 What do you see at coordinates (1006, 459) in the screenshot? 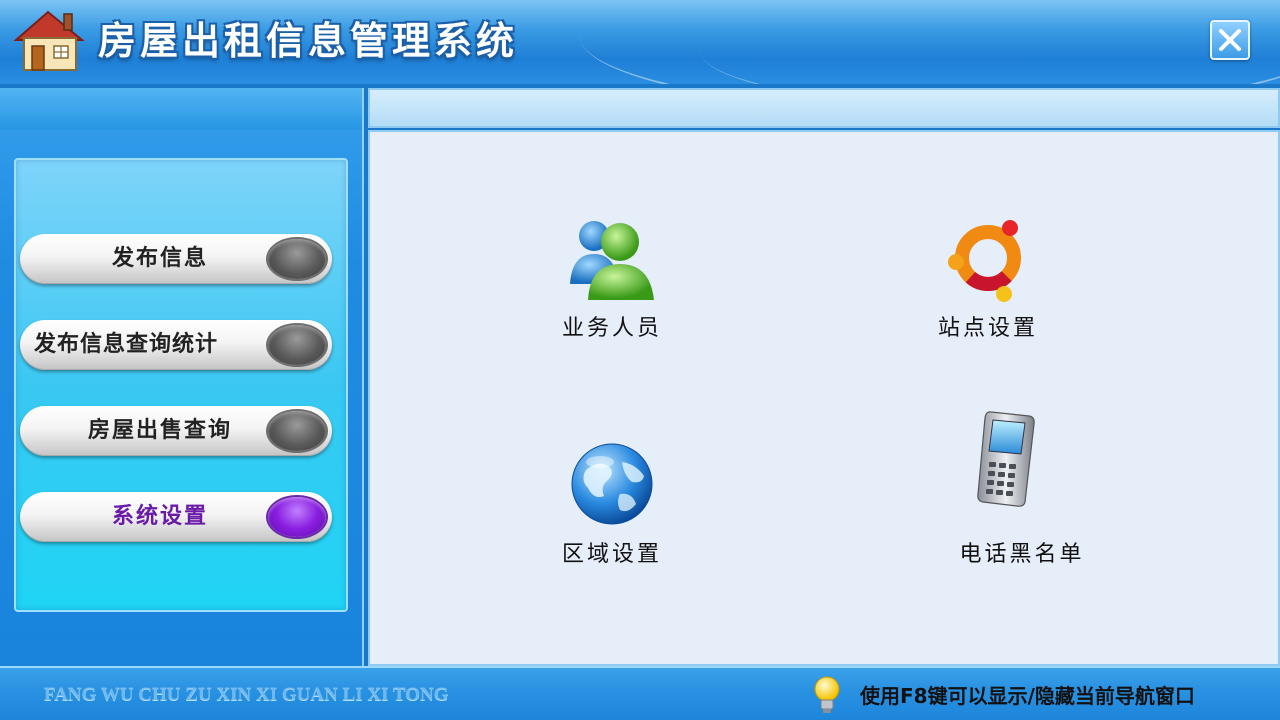
I see `mobile-phone-icon` at bounding box center [1006, 459].